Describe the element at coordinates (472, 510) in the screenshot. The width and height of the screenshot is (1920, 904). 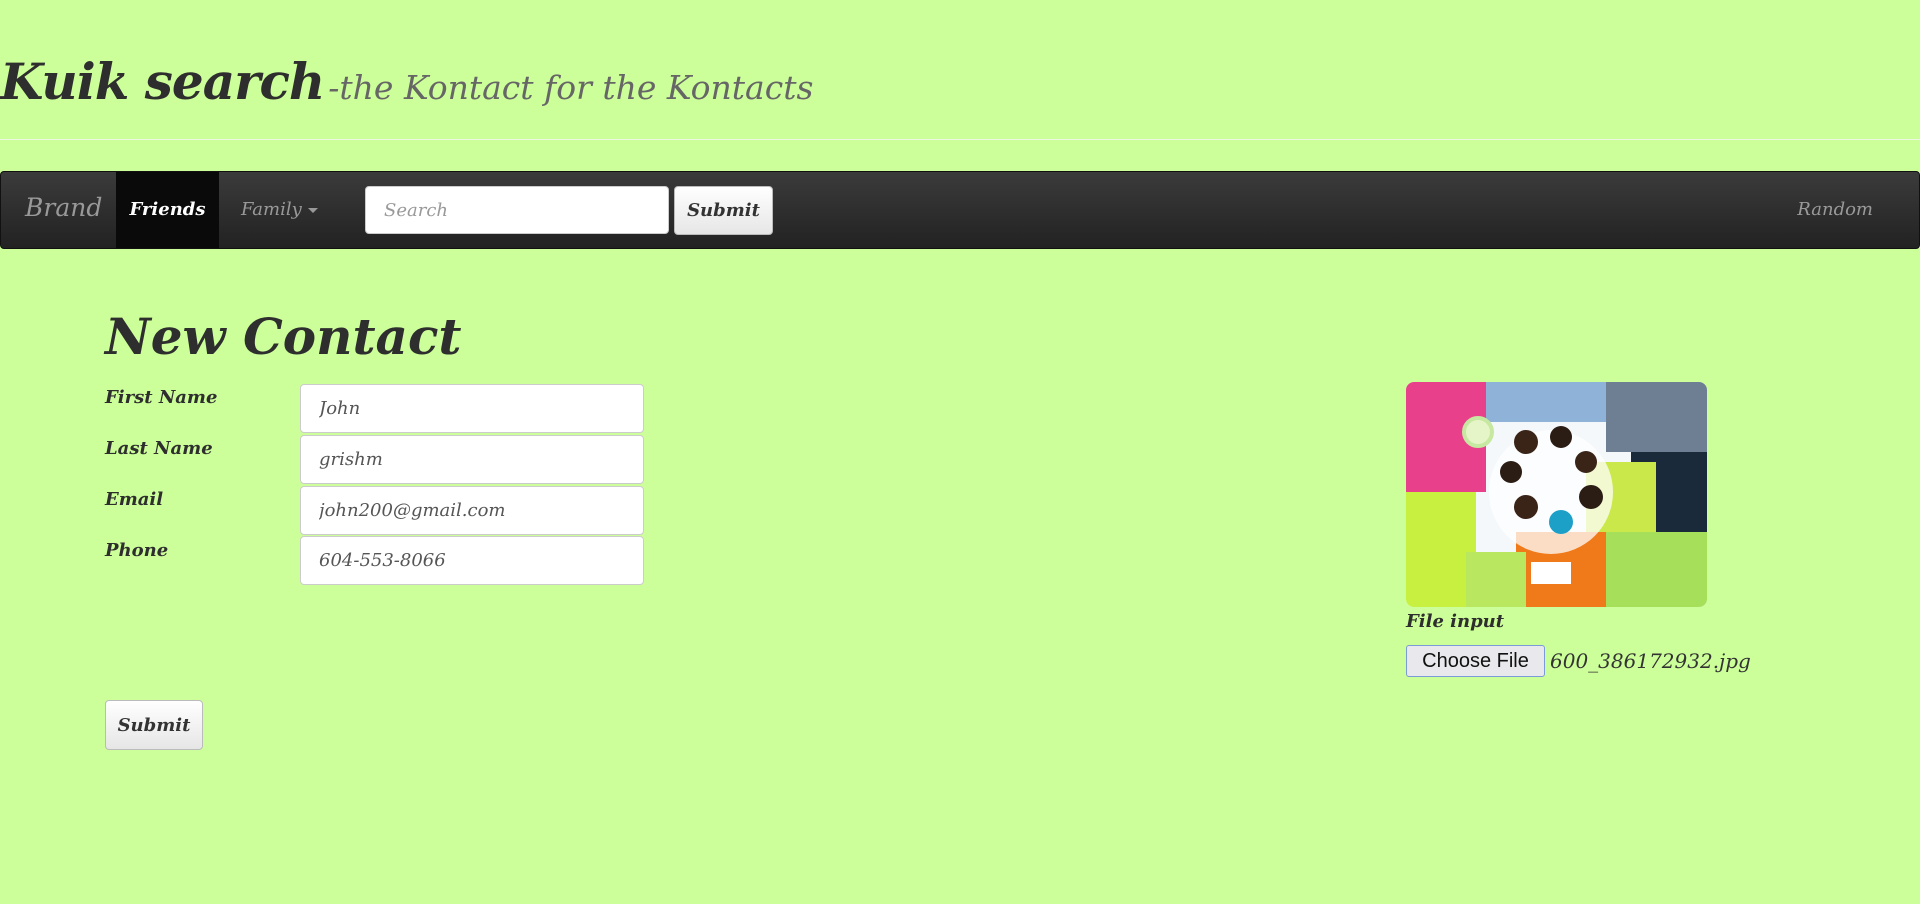
I see `email-input` at that location.